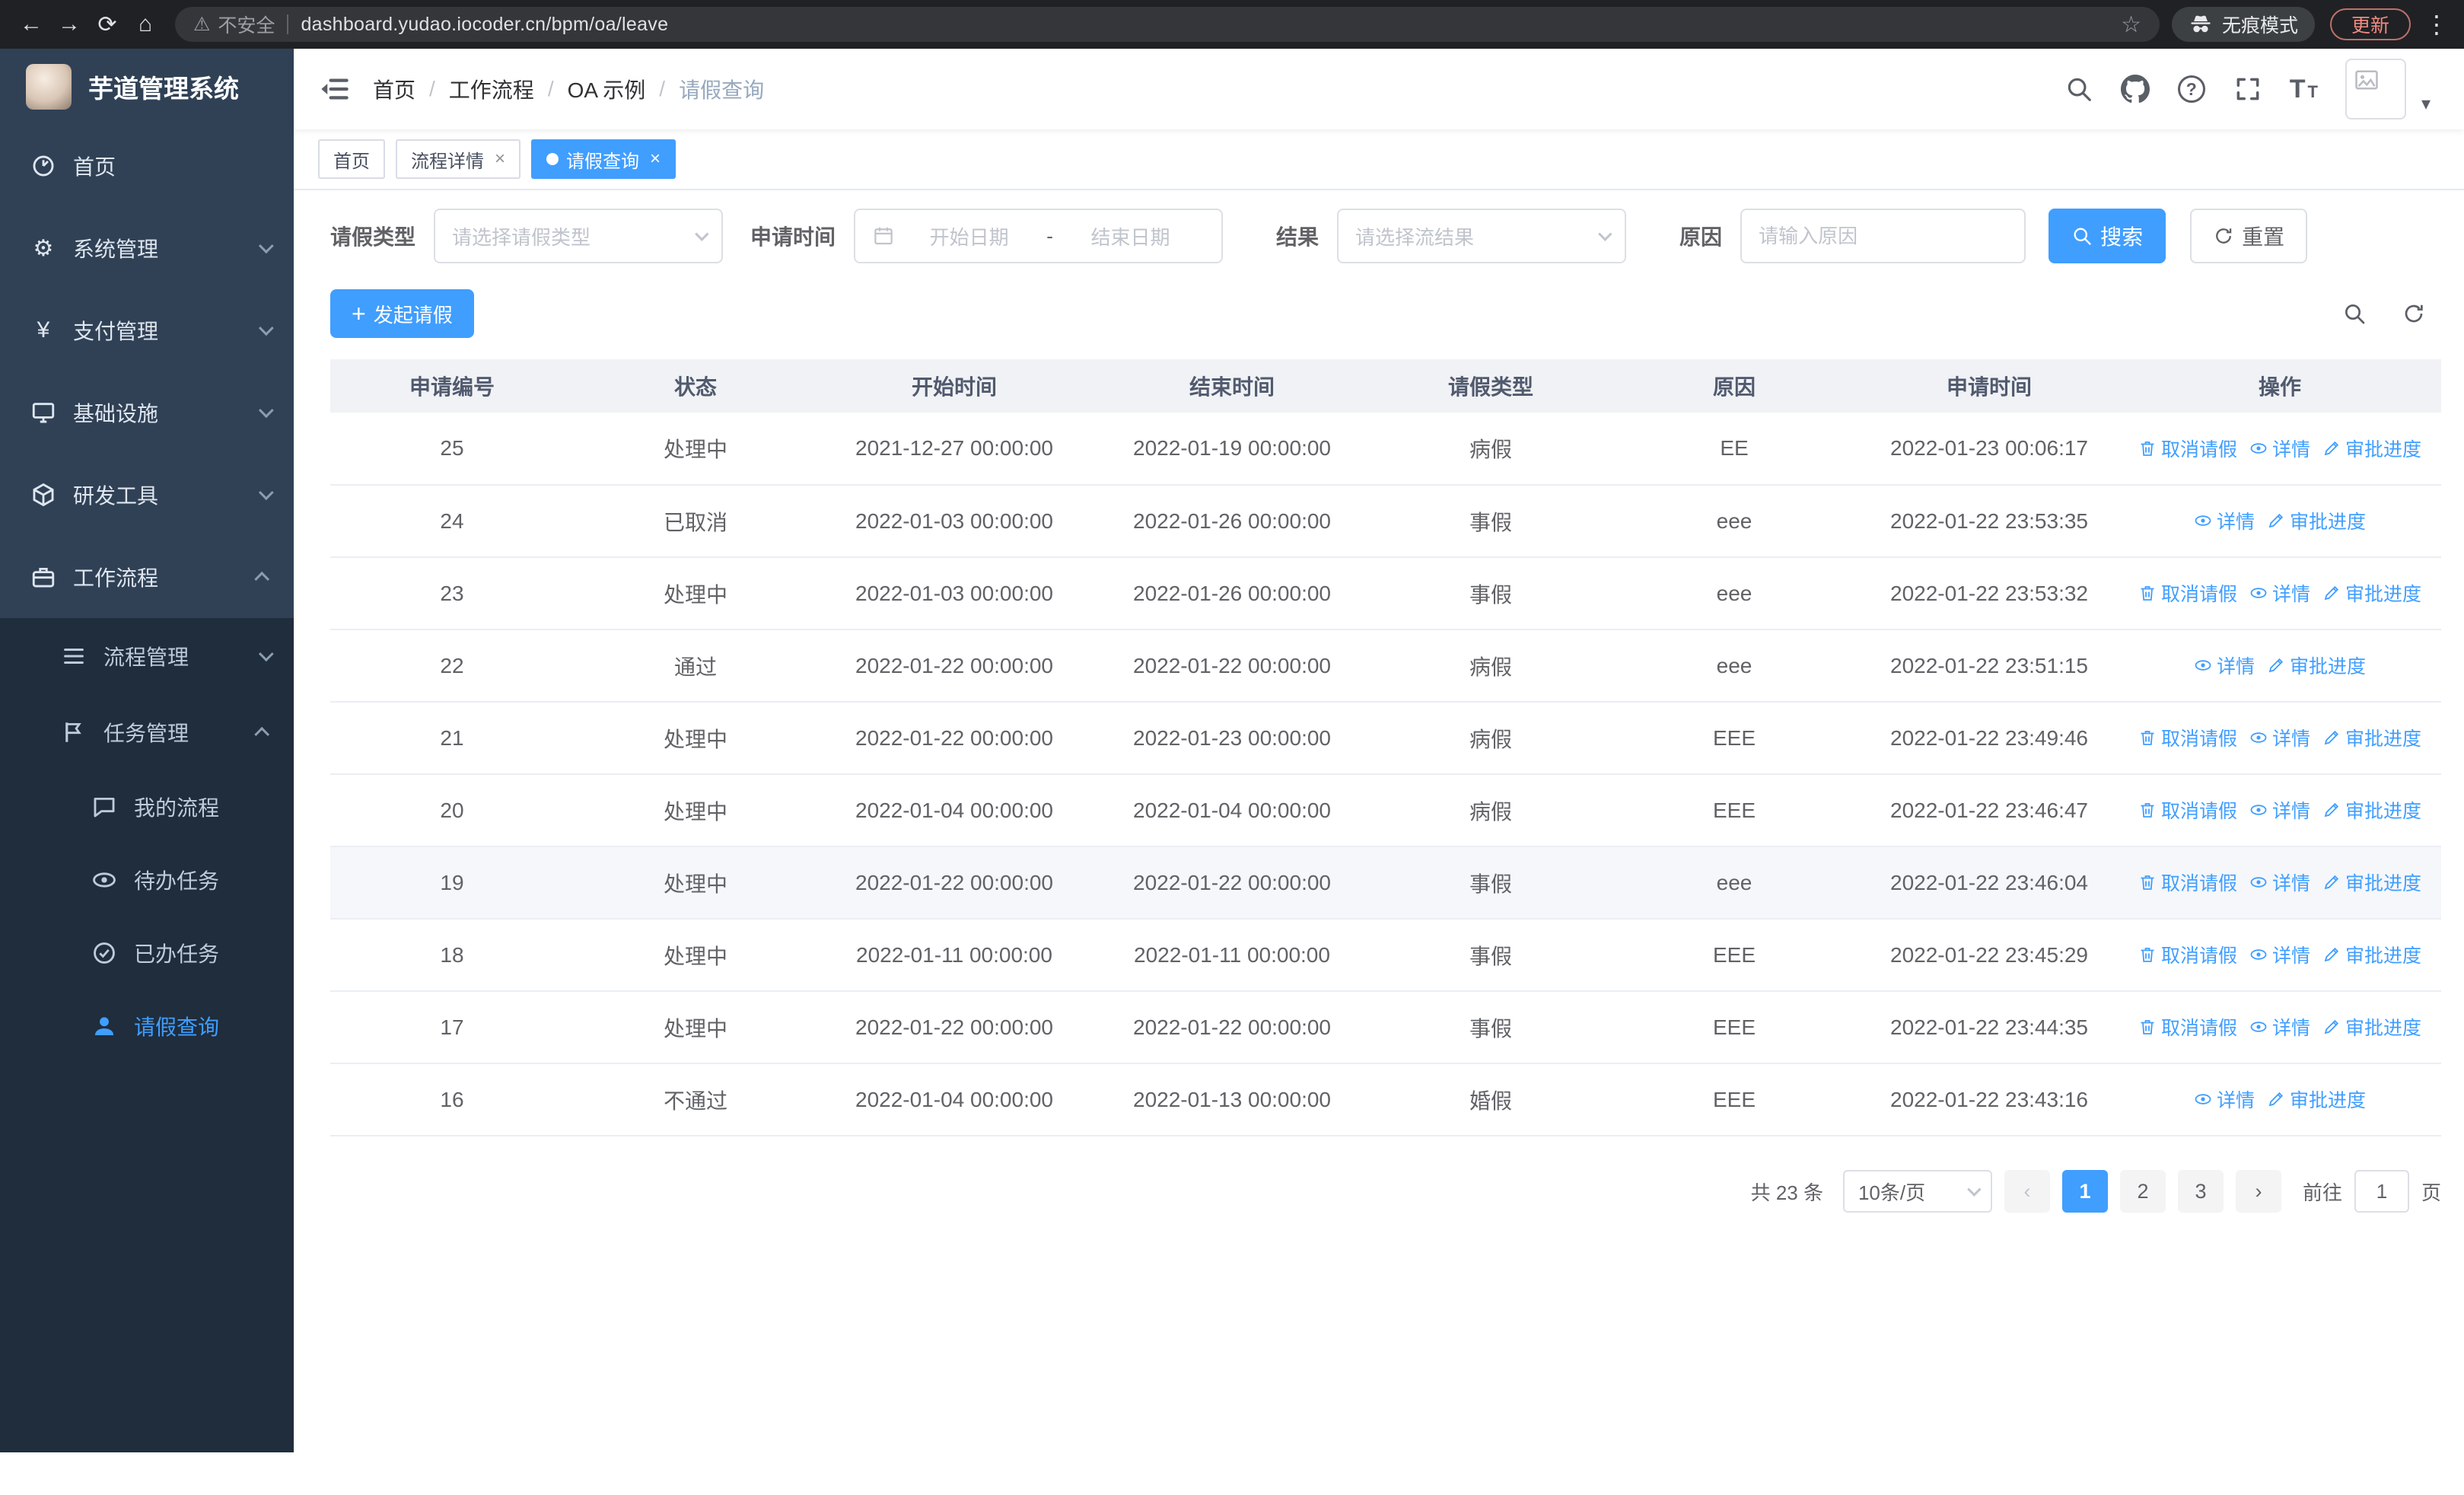  Describe the element at coordinates (147, 1027) in the screenshot. I see `sidebar-item-leave-query: 请假查询` at that location.